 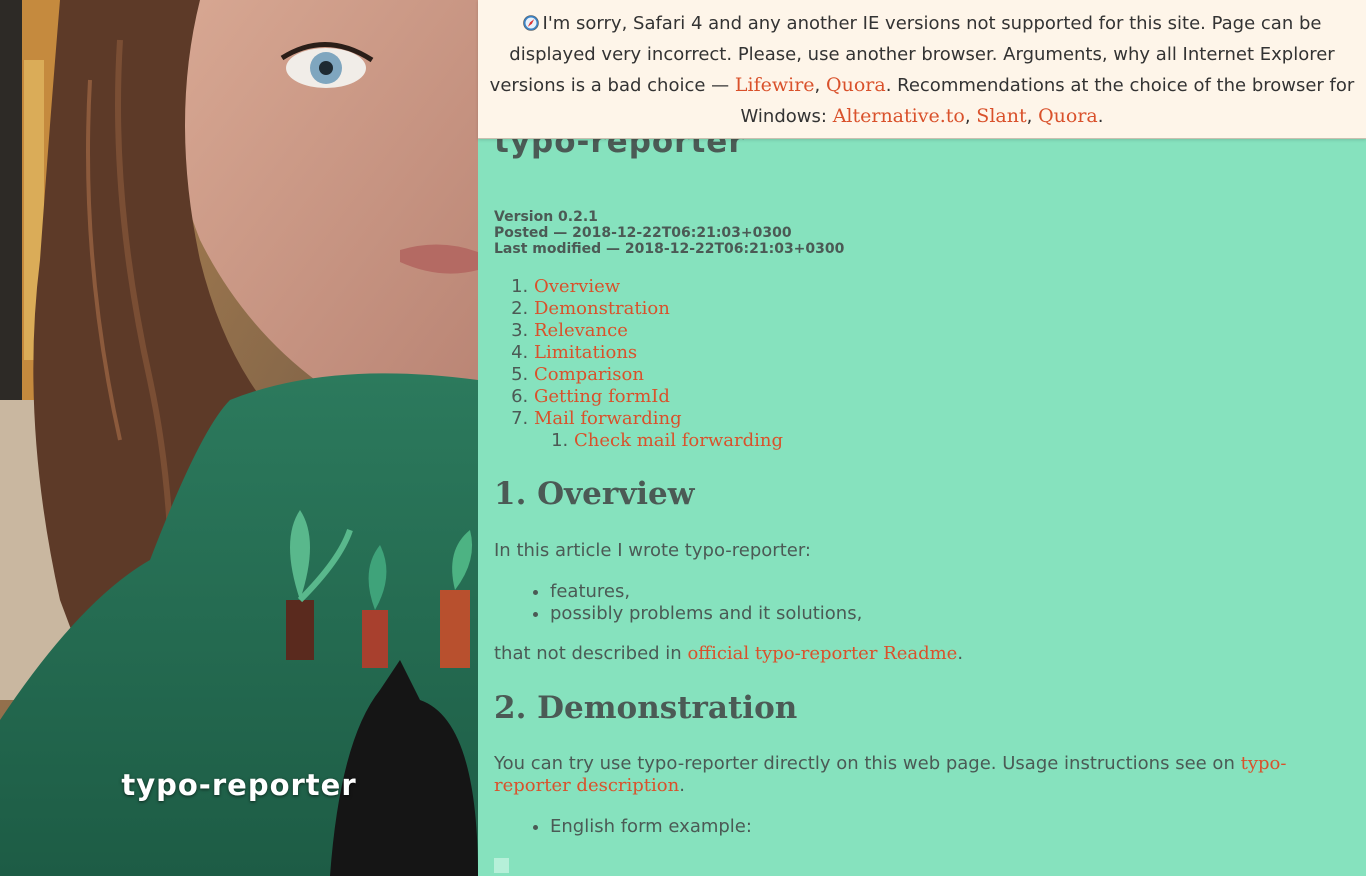 I want to click on toc-item: Demonstration, so click(x=658, y=309).